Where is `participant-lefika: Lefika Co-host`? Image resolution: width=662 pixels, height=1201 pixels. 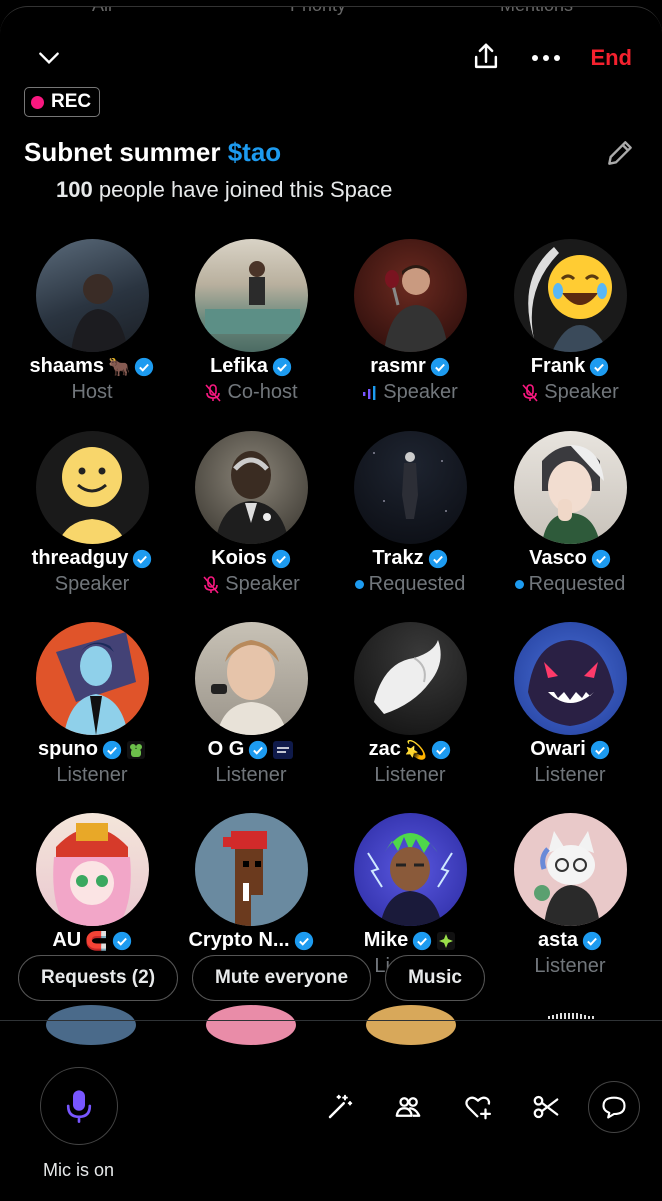 participant-lefika: Lefika Co-host is located at coordinates (251, 321).